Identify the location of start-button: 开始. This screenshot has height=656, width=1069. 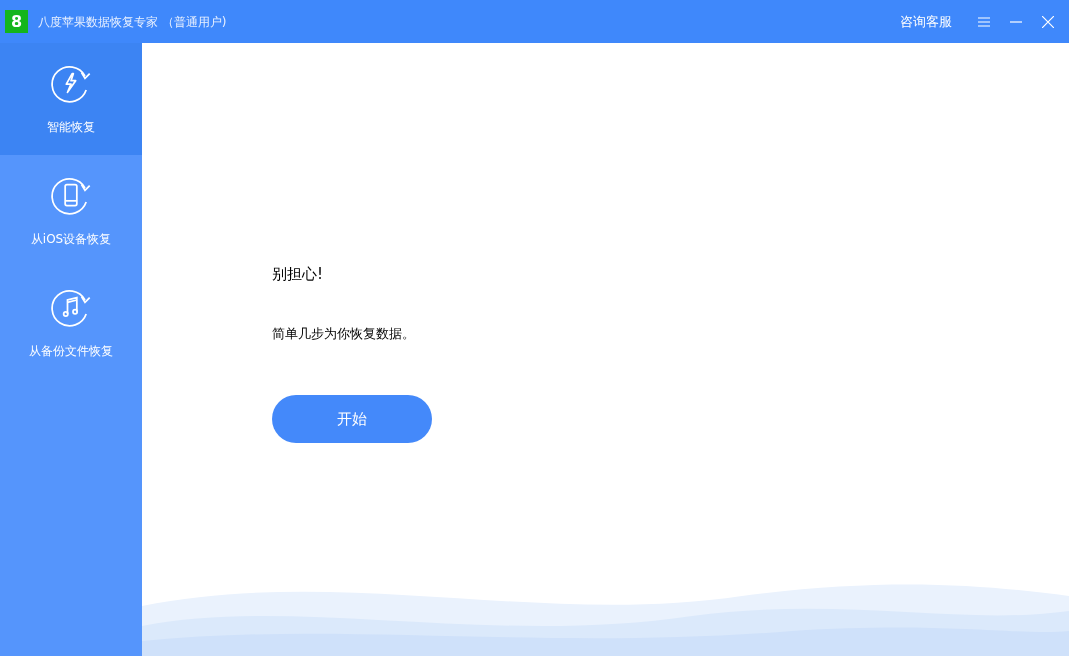
(352, 419).